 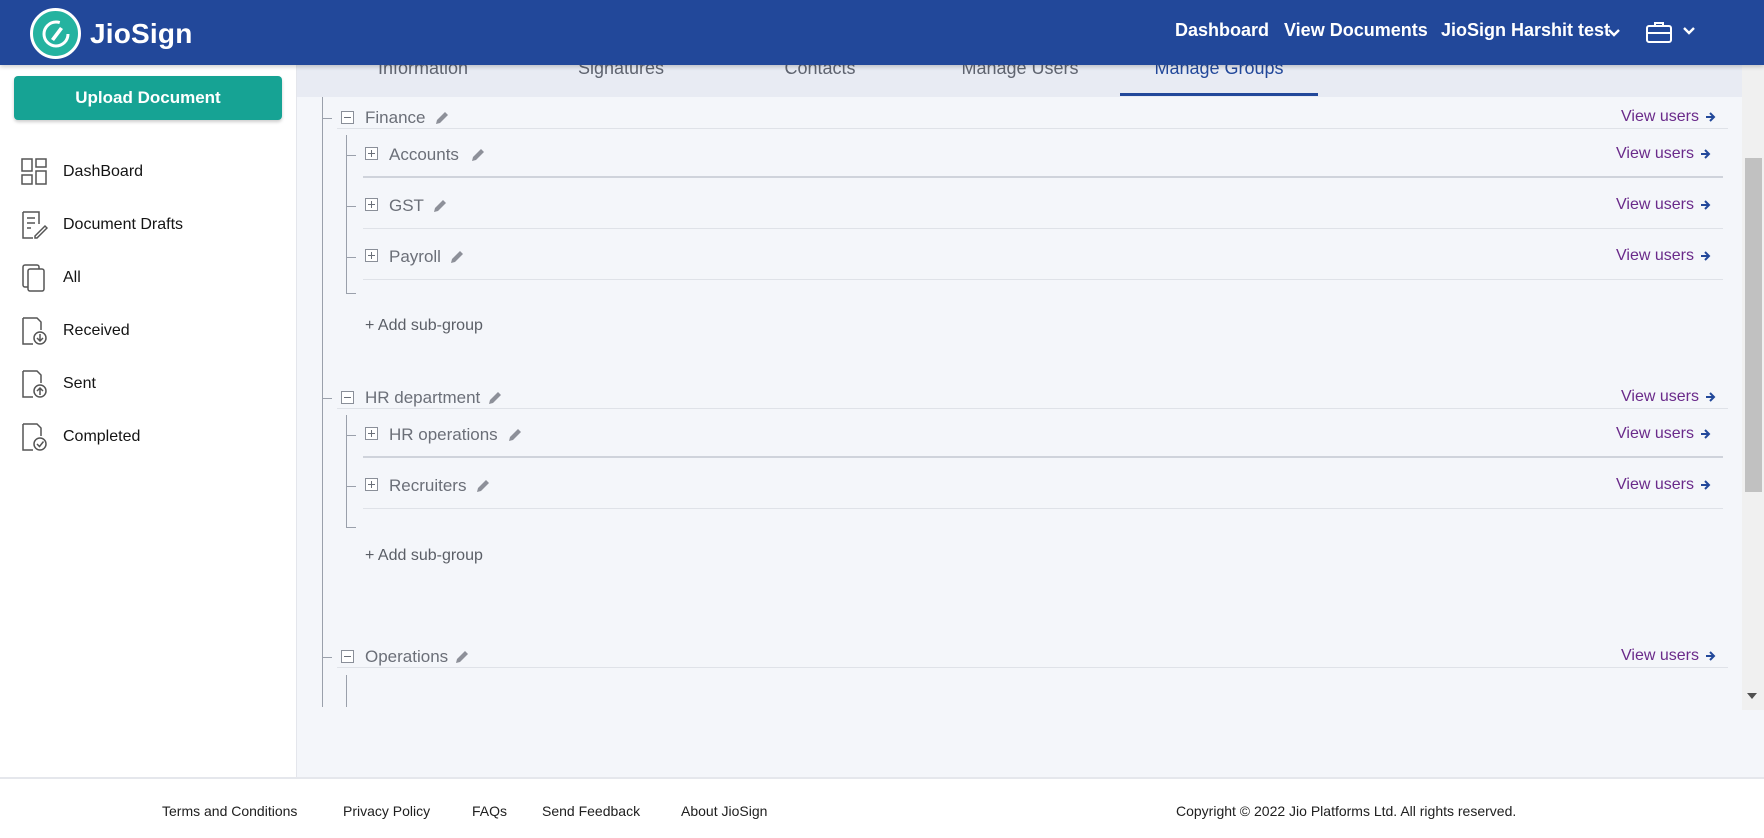 I want to click on footer-faqs-link: FAQs, so click(x=489, y=811).